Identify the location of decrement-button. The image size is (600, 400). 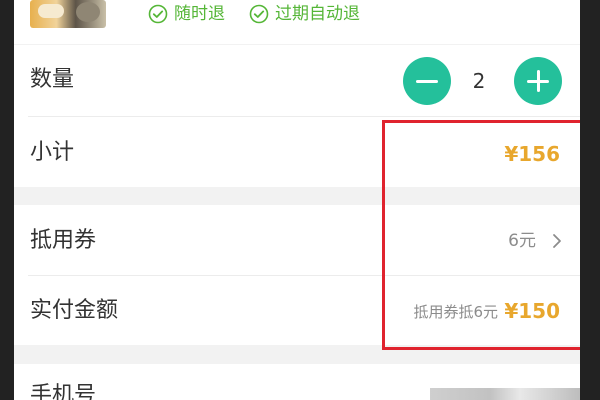
(427, 81).